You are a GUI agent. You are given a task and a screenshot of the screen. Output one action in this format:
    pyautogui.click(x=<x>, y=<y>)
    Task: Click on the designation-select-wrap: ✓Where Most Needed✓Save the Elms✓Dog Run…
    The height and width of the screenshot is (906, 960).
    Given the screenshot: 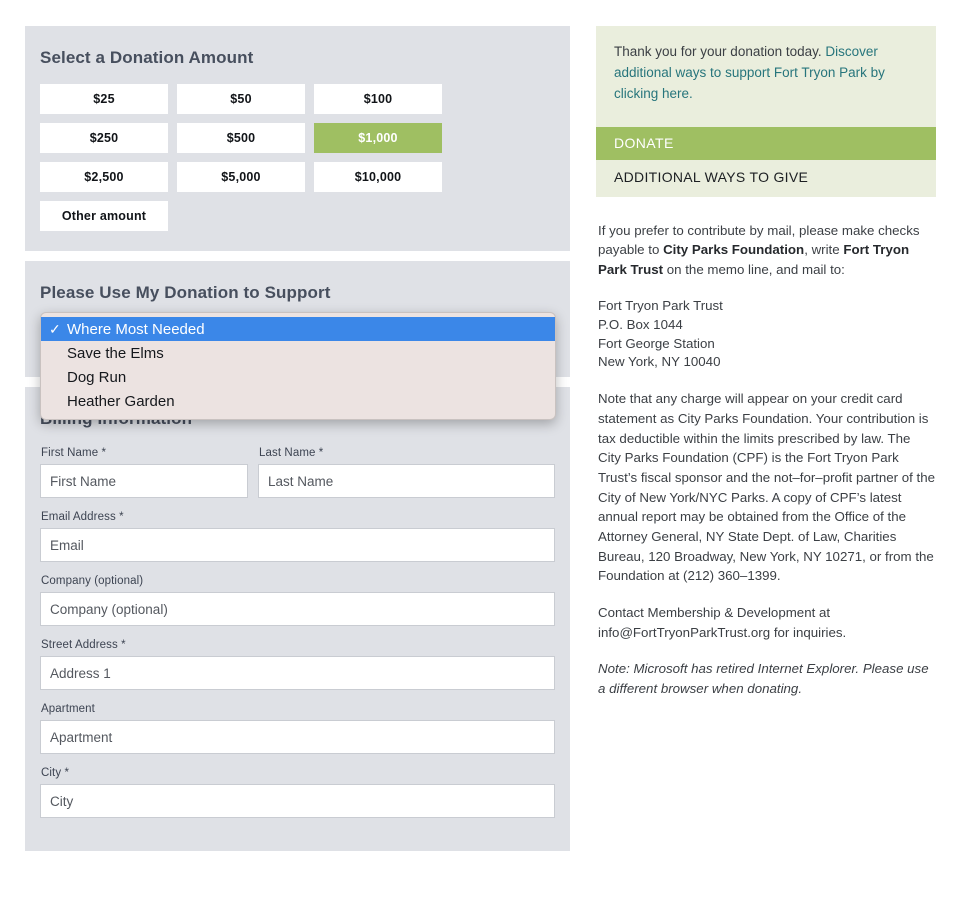 What is the action you would take?
    pyautogui.click(x=298, y=366)
    